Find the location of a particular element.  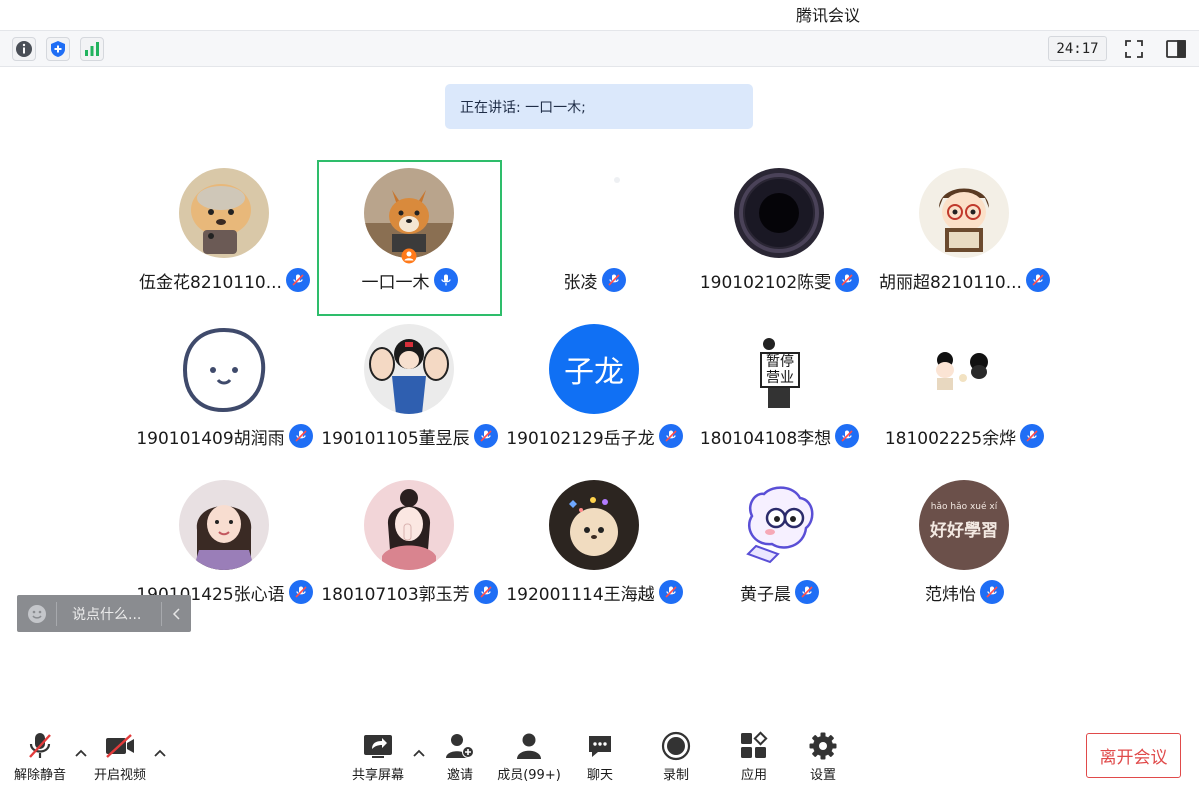

video-off-icon is located at coordinates (120, 746).